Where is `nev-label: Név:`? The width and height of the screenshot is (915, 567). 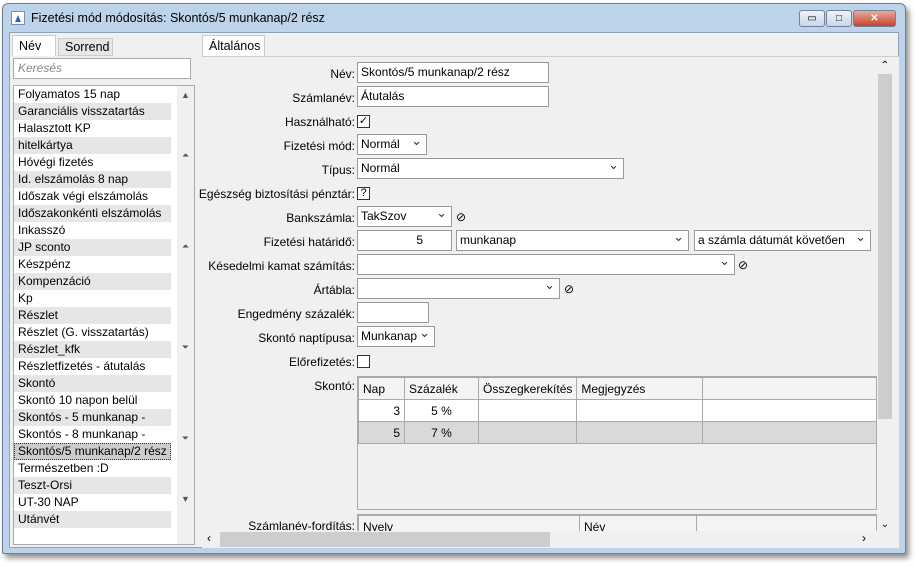
nev-label: Név: is located at coordinates (342, 74).